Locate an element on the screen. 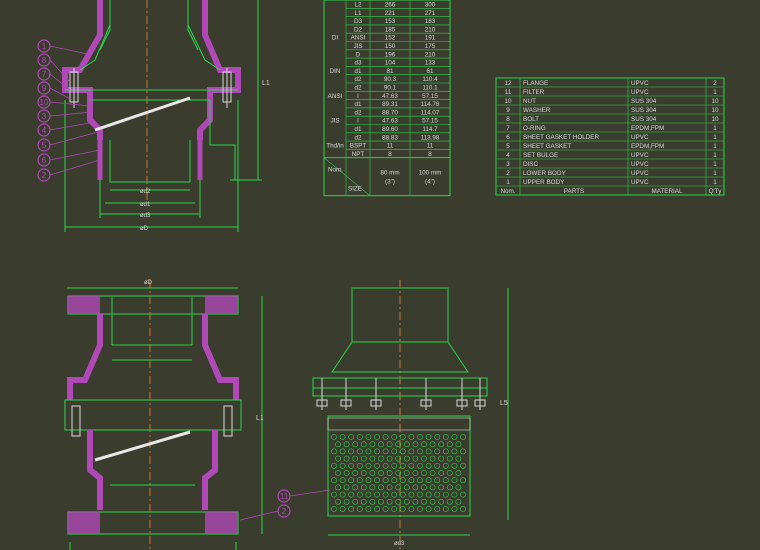  parts-table-cell: 11 is located at coordinates (508, 92).